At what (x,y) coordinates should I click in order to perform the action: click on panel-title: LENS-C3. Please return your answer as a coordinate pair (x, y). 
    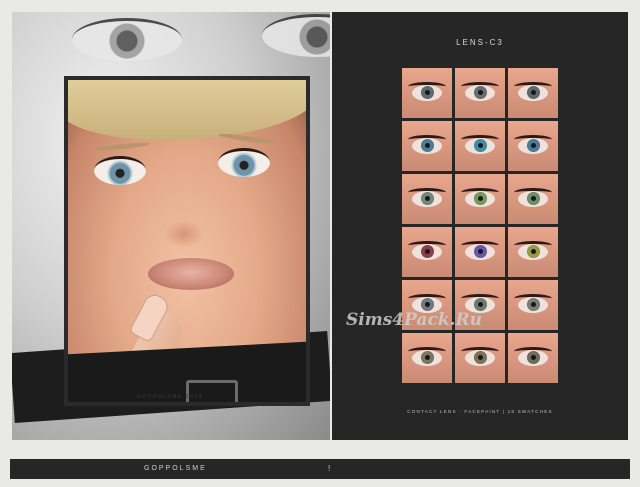
    Looking at the image, I should click on (480, 42).